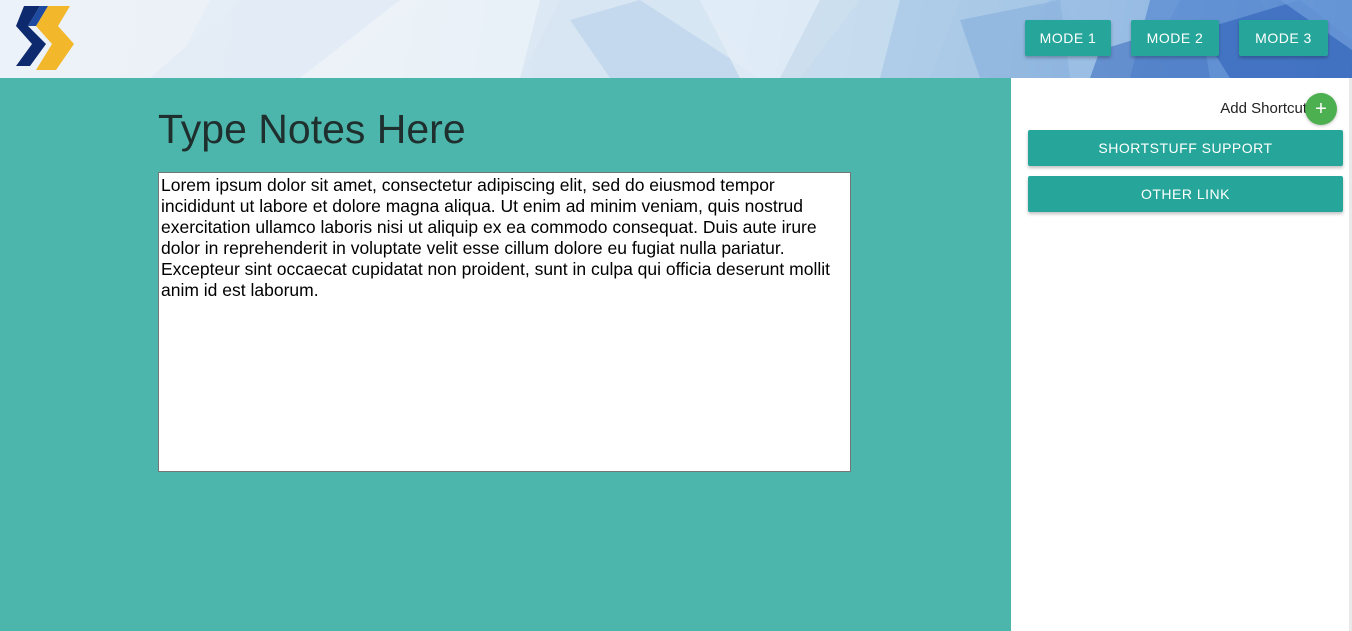  I want to click on other-link-button: OTHER LINK, so click(1185, 194).